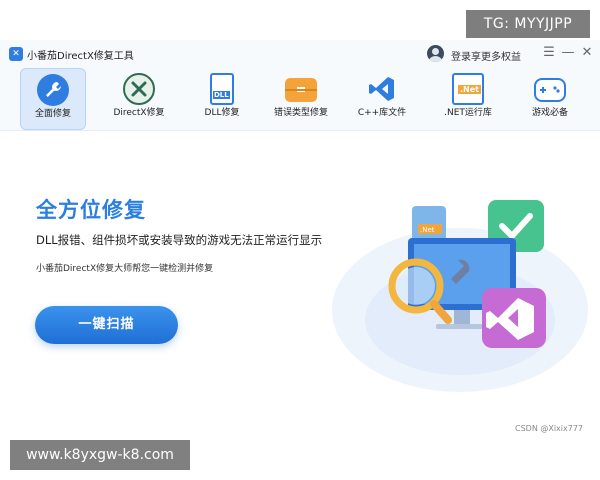  I want to click on watermark-top: TG: MYYJJPP, so click(528, 24).